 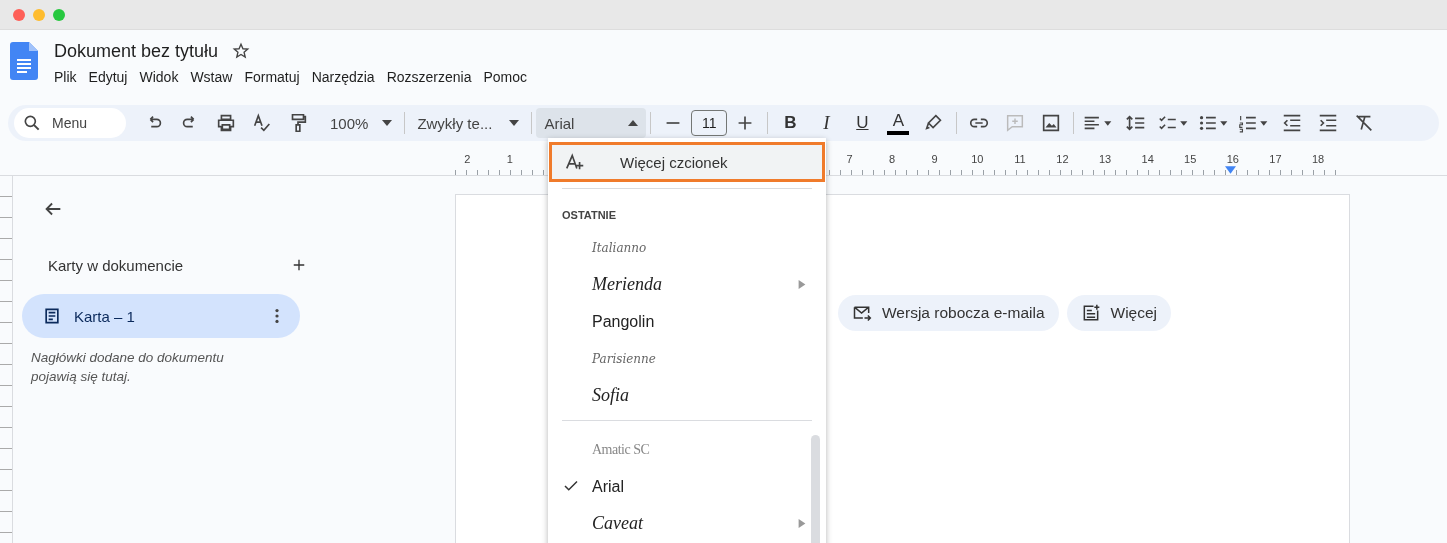 I want to click on ruler-number: 8, so click(x=892, y=159).